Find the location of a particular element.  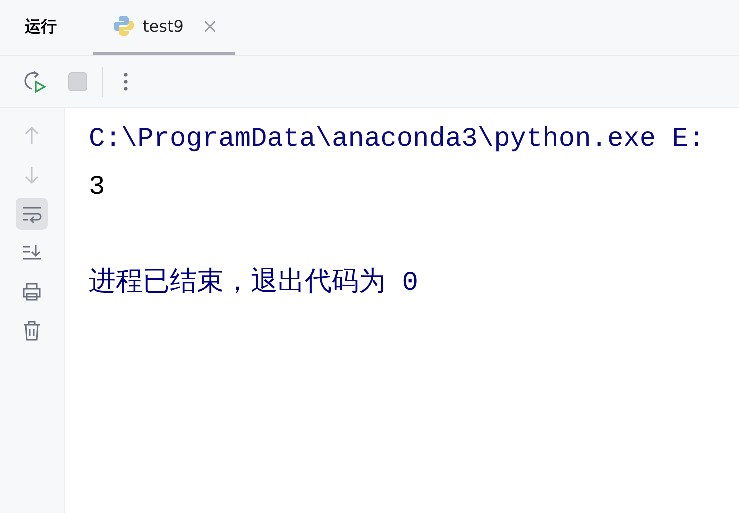

soft-wrap-button is located at coordinates (32, 214).